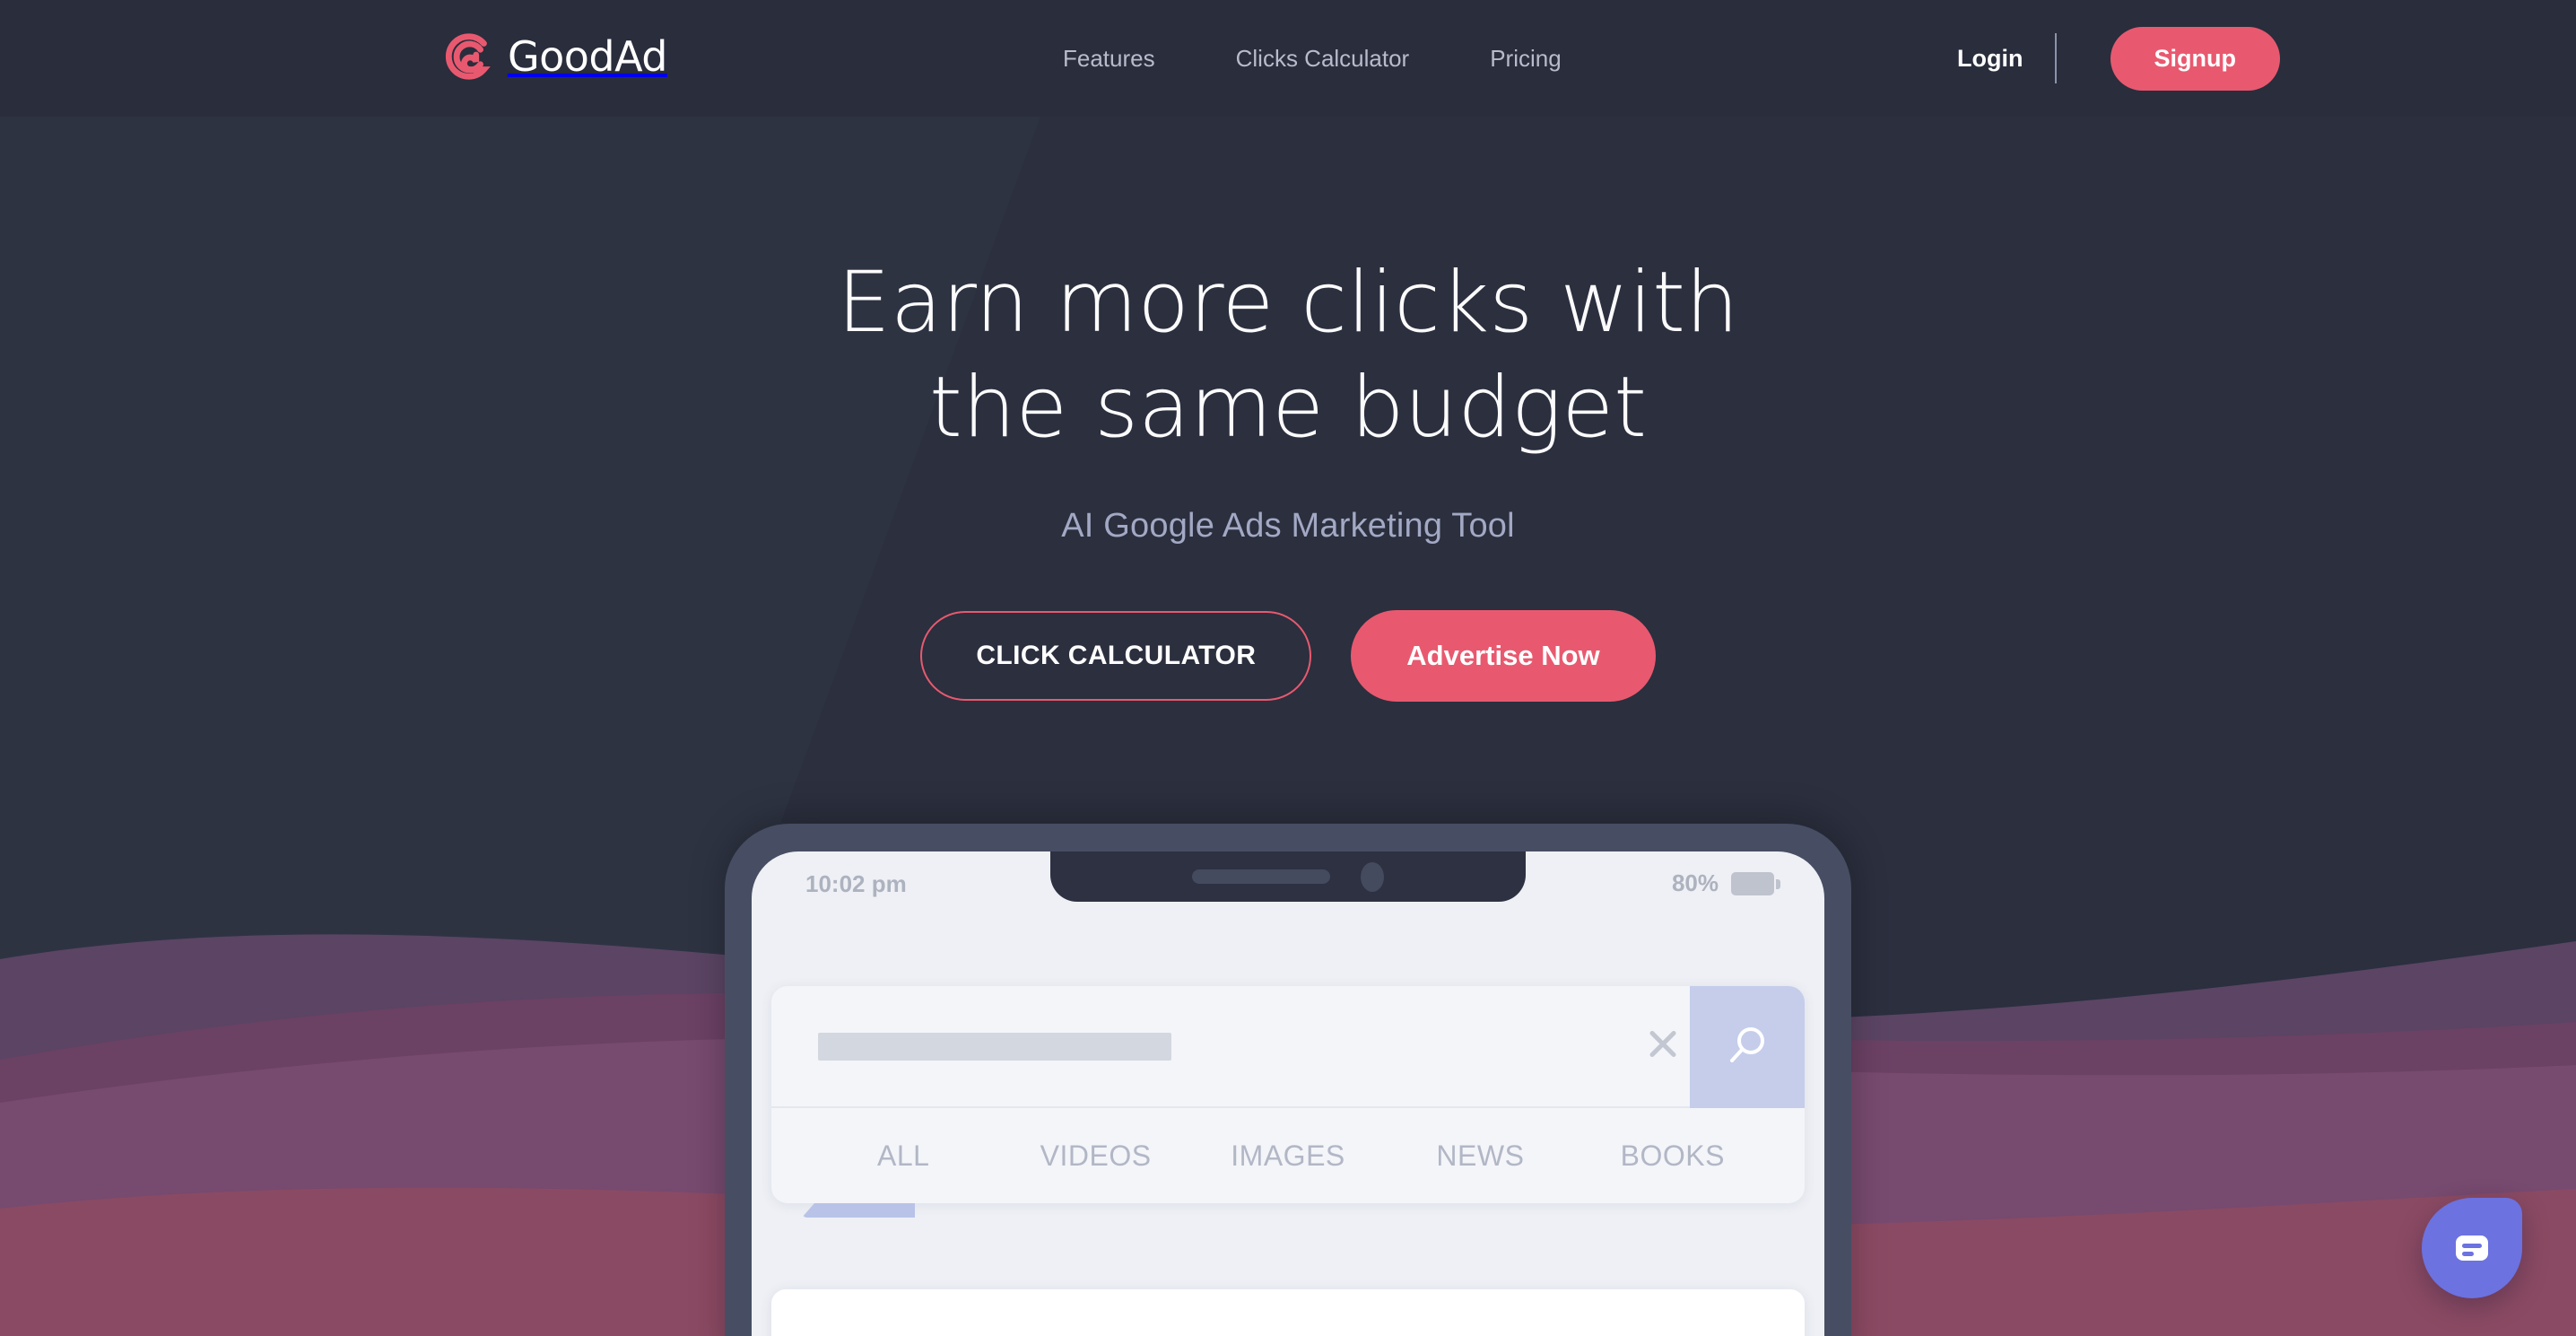 This screenshot has width=2576, height=1336. What do you see at coordinates (2005, 59) in the screenshot?
I see `login-link: Login` at bounding box center [2005, 59].